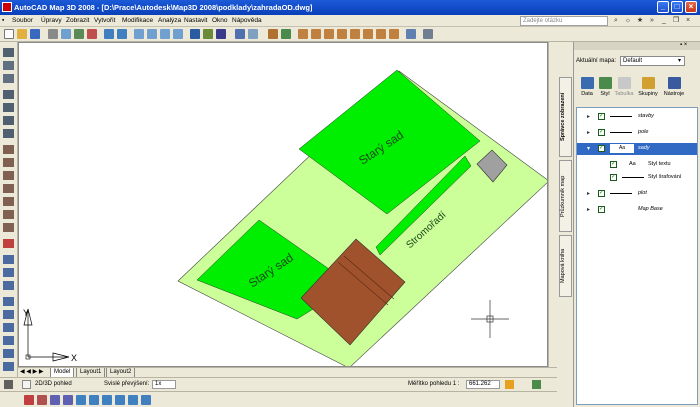  Describe the element at coordinates (7, 7) in the screenshot. I see `autocad-icon` at that location.